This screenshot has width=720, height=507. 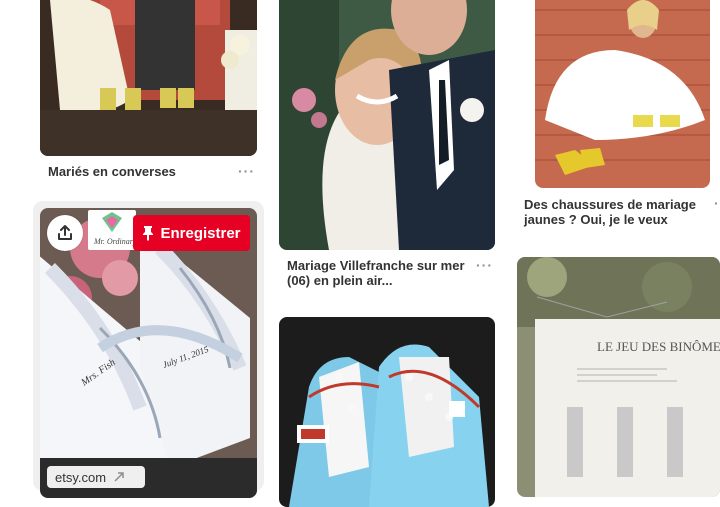 What do you see at coordinates (618, 377) in the screenshot?
I see `pin-image-seating-chart: LE JEU DES BINÔMES` at bounding box center [618, 377].